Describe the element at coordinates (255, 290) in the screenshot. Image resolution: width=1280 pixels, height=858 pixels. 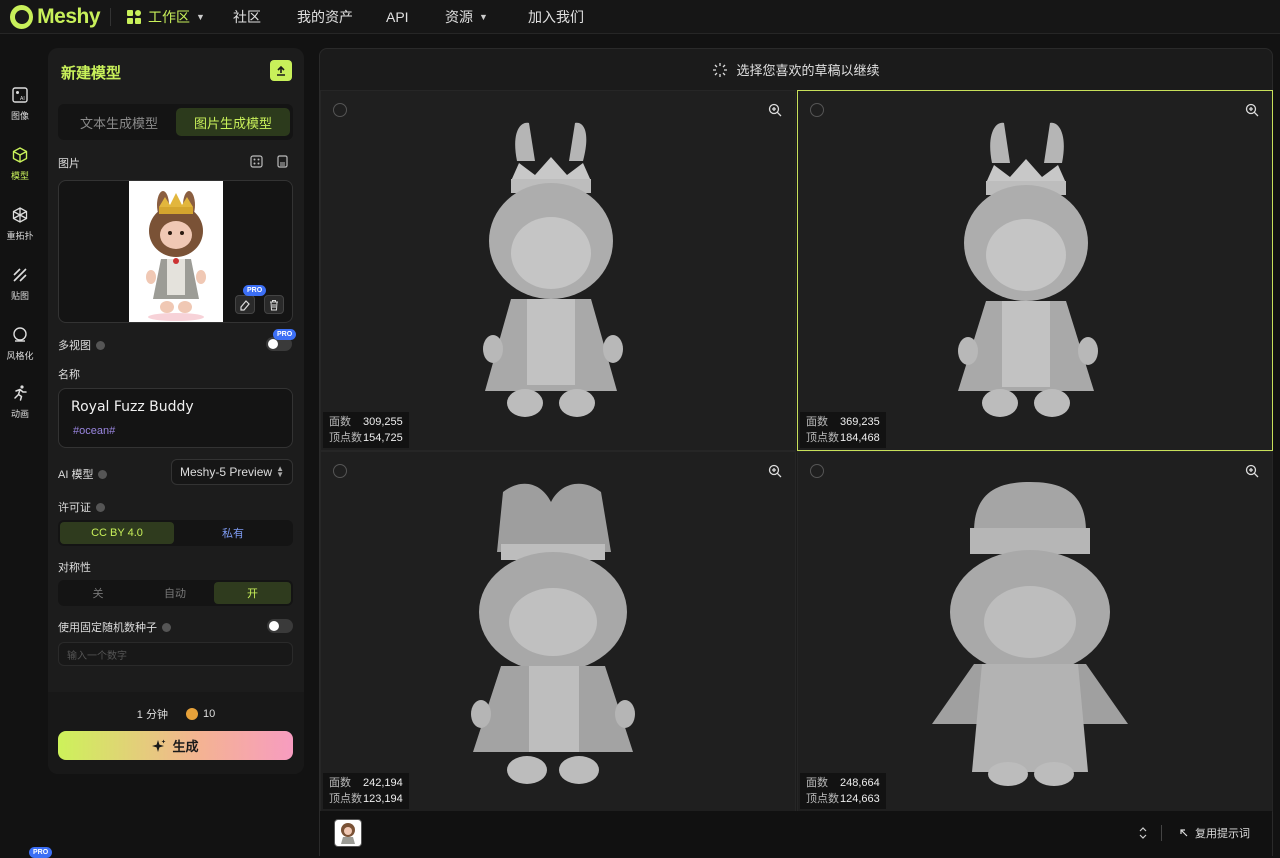
I see `pro-badge: PRO` at that location.